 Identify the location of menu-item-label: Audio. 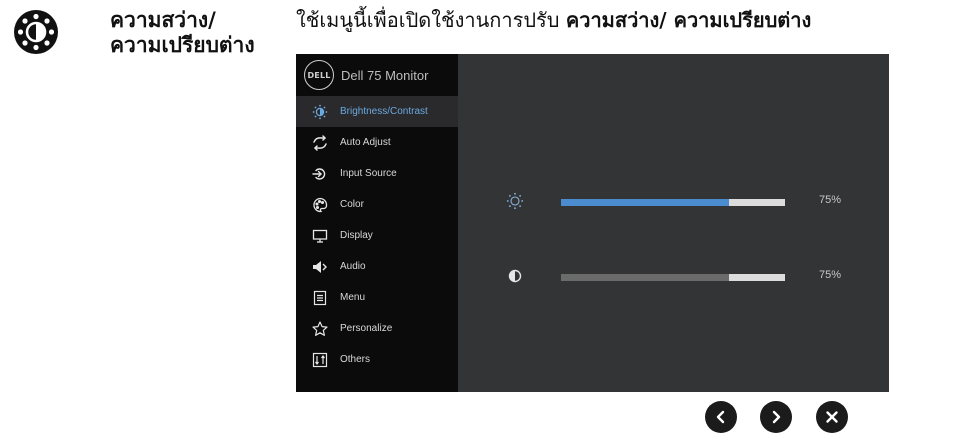
(353, 266).